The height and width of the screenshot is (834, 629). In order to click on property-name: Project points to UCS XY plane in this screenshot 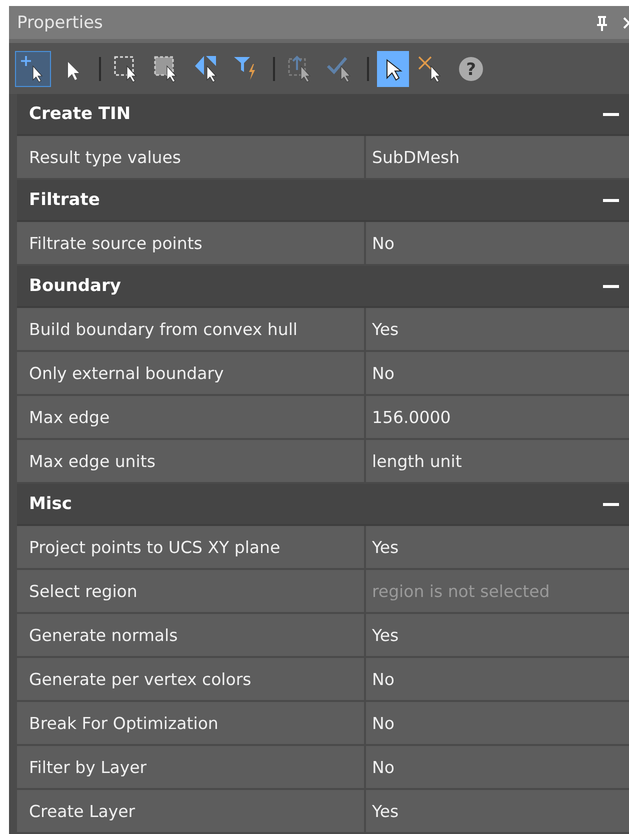, I will do `click(191, 547)`.